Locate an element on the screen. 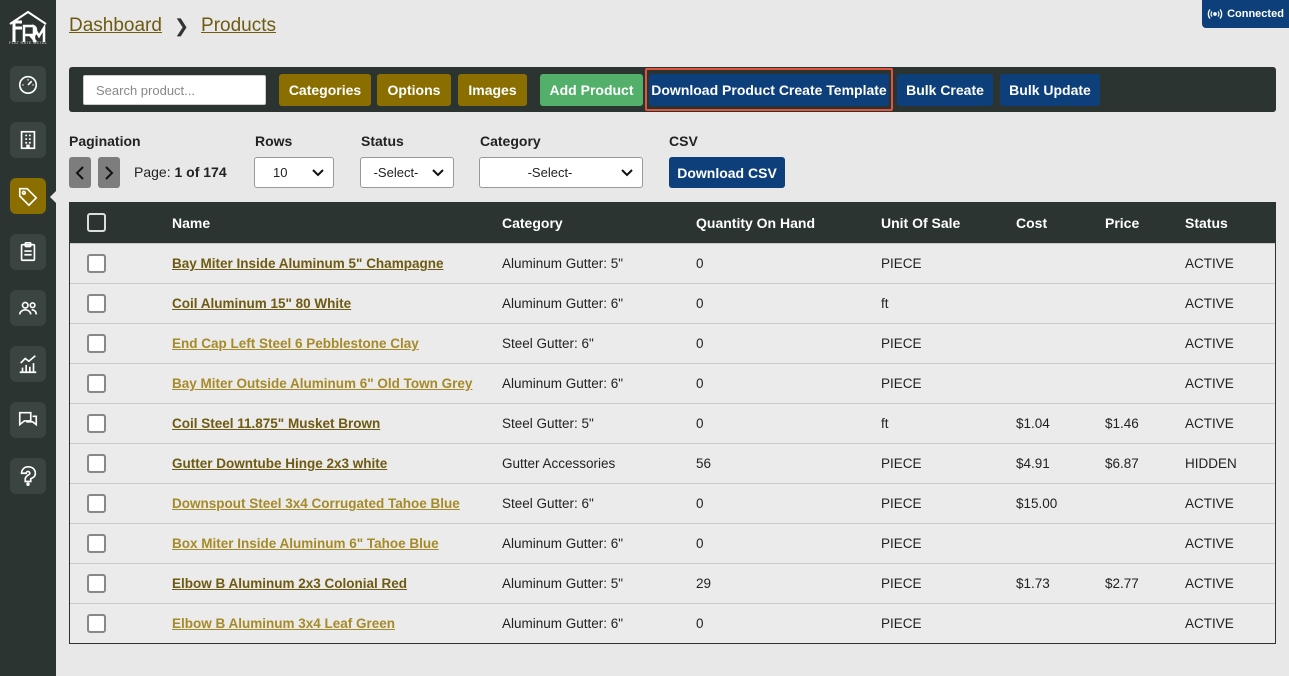 Image resolution: width=1289 pixels, height=676 pixels. bulk-create-button: Bulk Create is located at coordinates (945, 90).